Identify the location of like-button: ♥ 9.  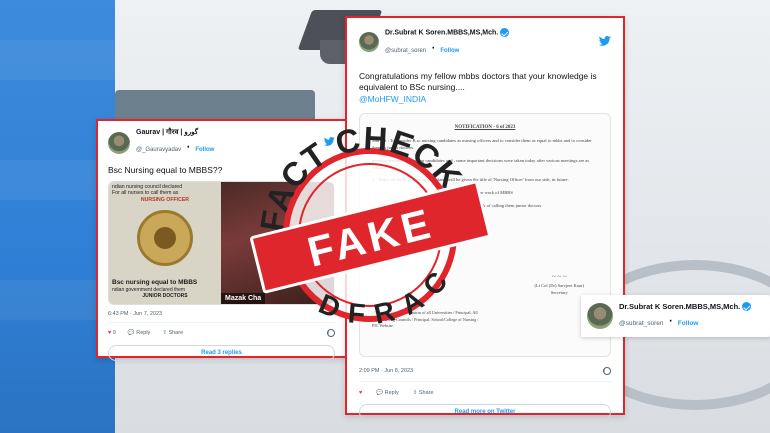
(112, 333).